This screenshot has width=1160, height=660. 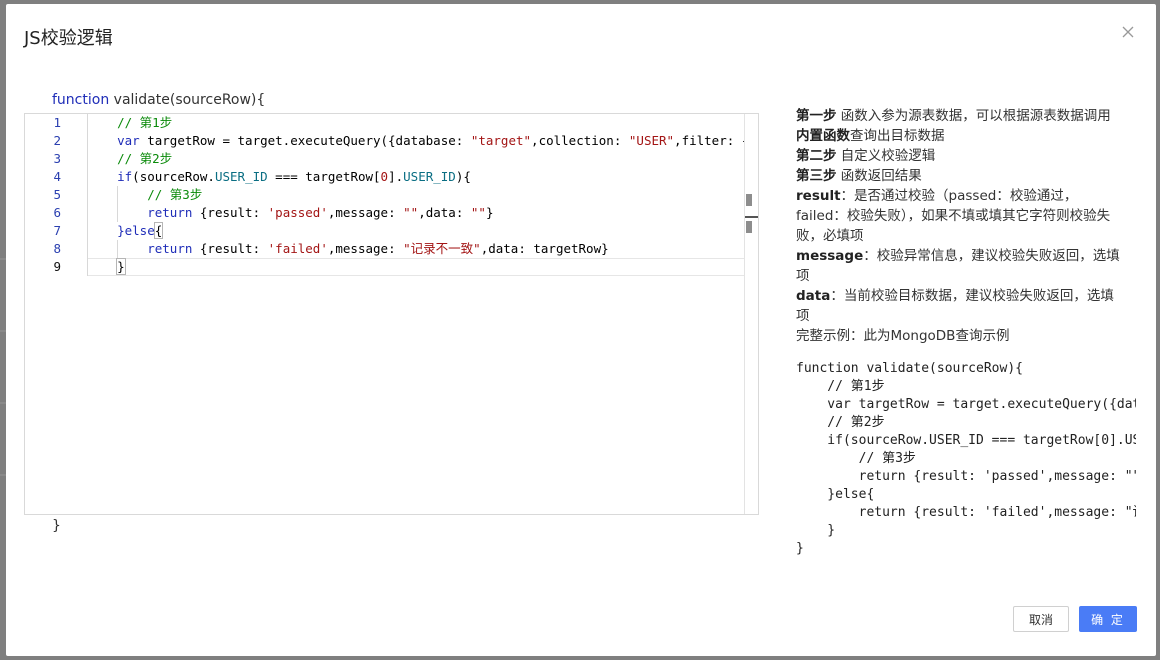 I want to click on example-code-line: // 第3步, so click(x=856, y=458).